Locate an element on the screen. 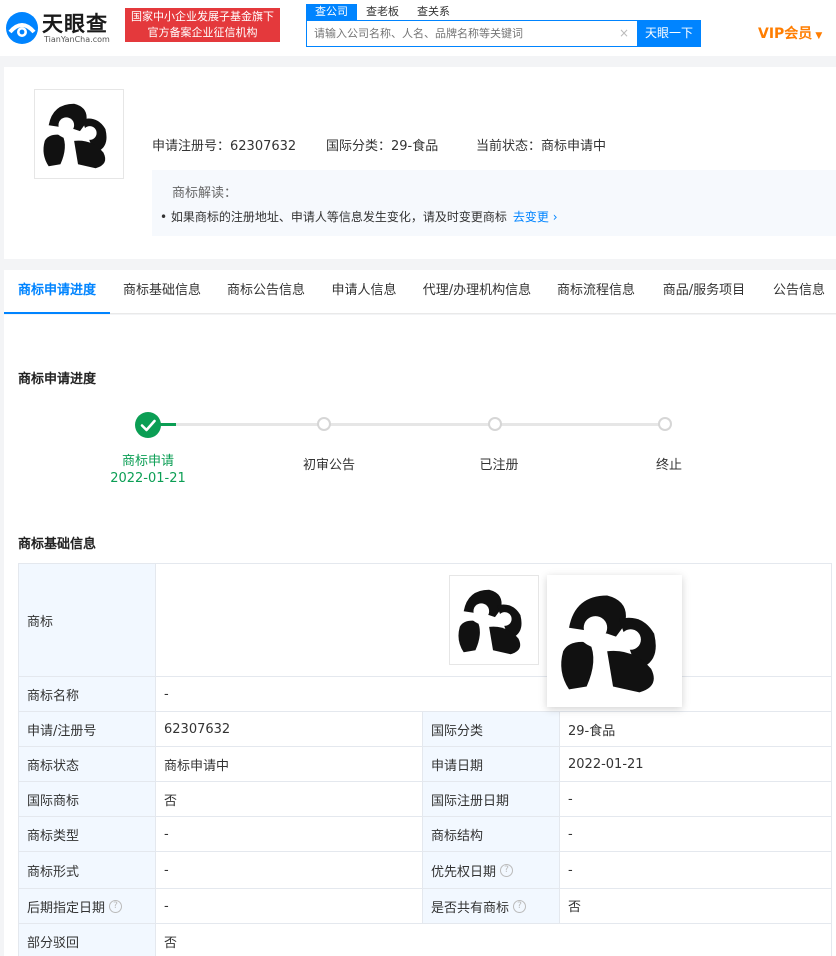 The width and height of the screenshot is (836, 956). value-priority-date: - is located at coordinates (695, 870).